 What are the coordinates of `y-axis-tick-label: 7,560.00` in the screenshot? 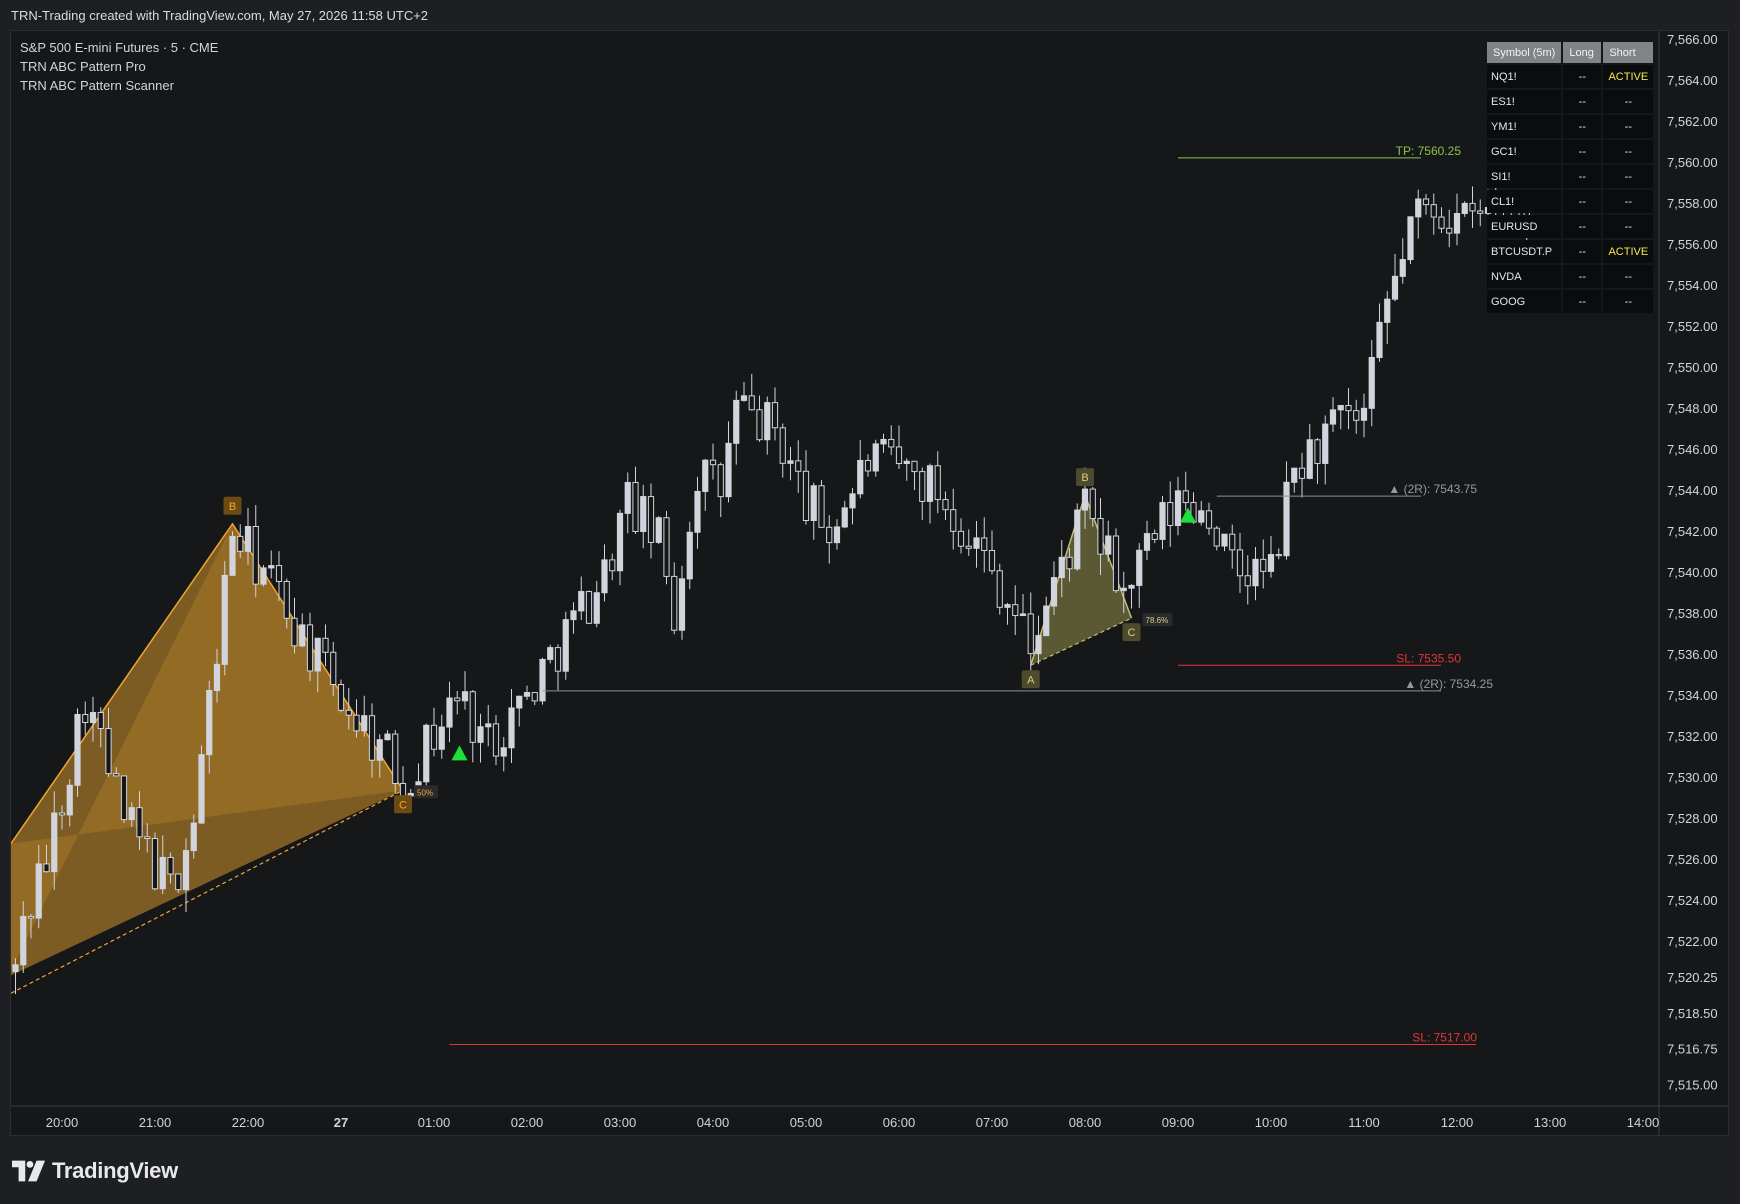 It's located at (1692, 162).